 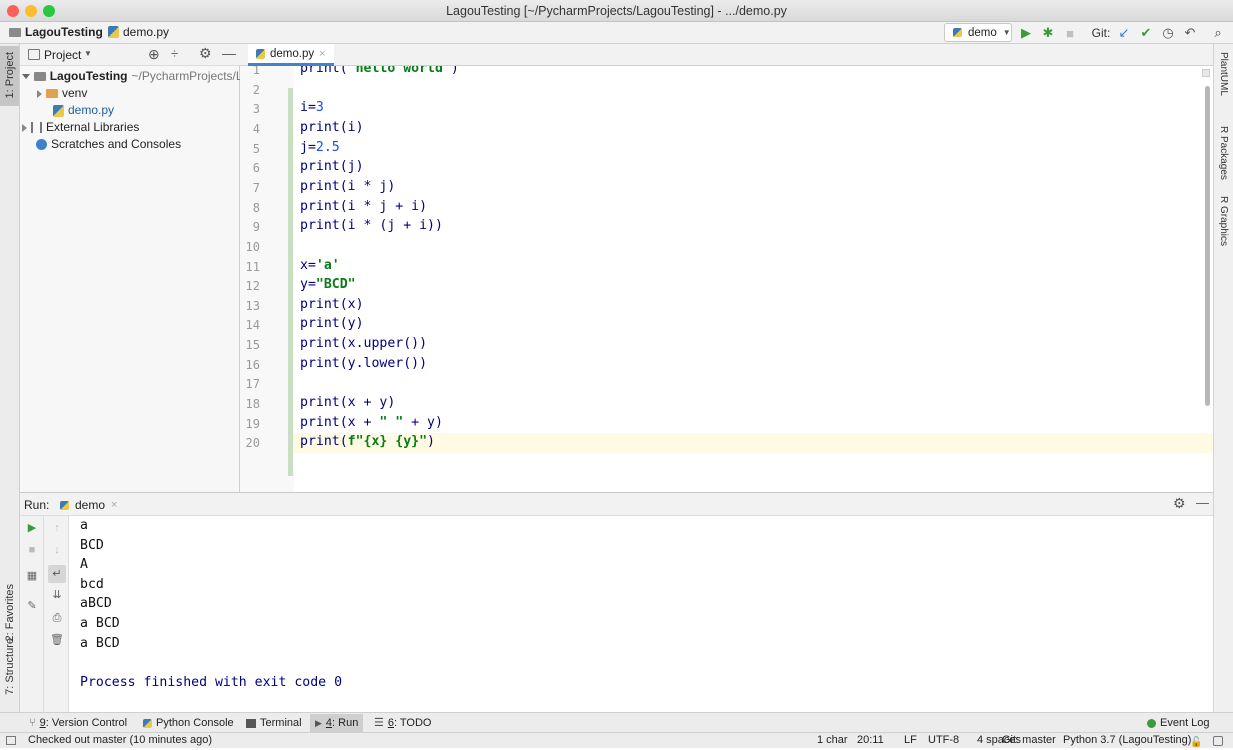 I want to click on run-tab-demo: demo ×, so click(x=88, y=505).